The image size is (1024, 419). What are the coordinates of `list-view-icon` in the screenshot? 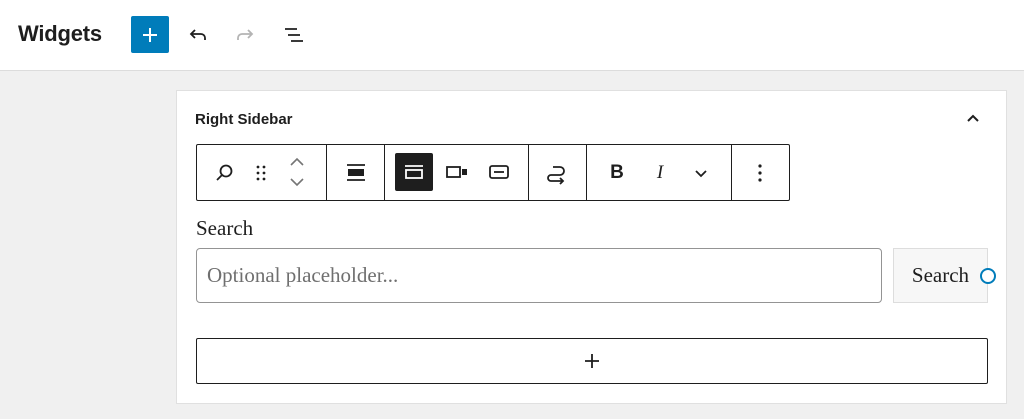 It's located at (294, 35).